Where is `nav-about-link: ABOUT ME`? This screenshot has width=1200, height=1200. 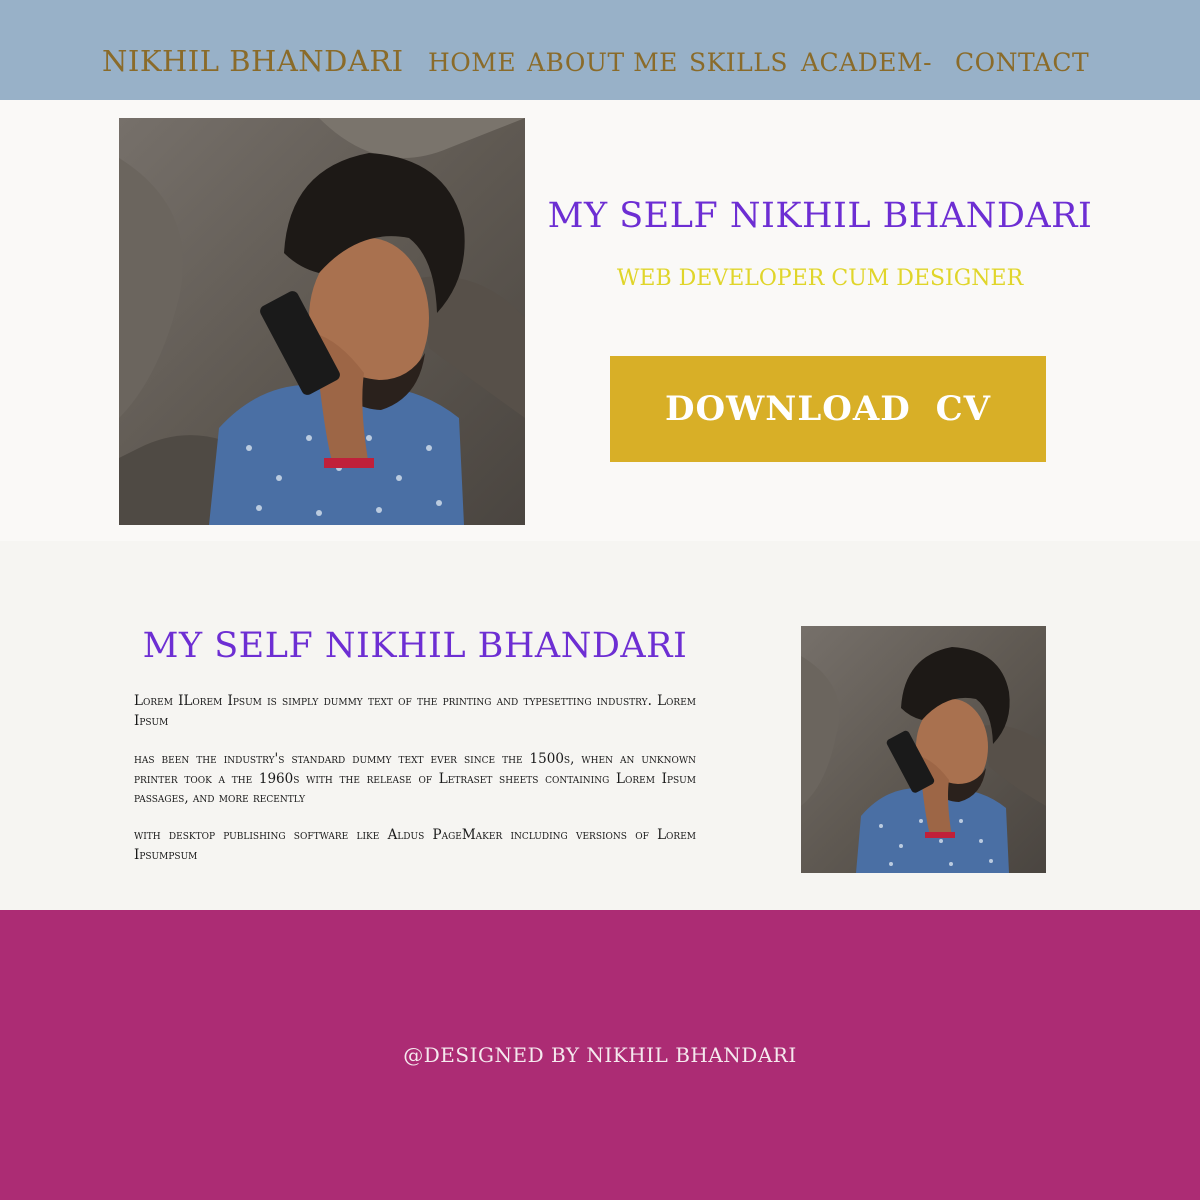
nav-about-link: ABOUT ME is located at coordinates (602, 62).